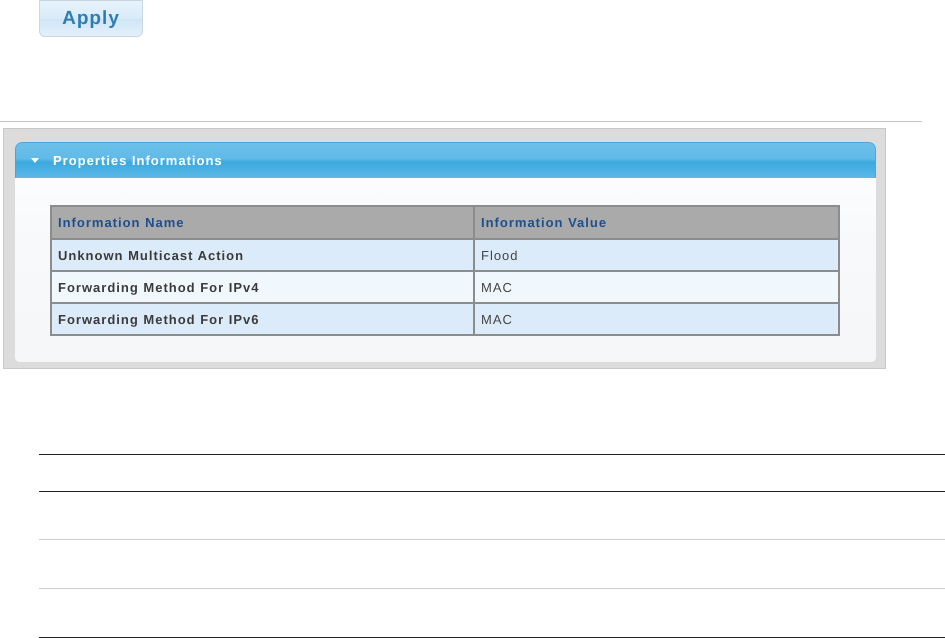 Image resolution: width=945 pixels, height=638 pixels. What do you see at coordinates (262, 319) in the screenshot?
I see `table-cell: Forwarding Method For IPv6` at bounding box center [262, 319].